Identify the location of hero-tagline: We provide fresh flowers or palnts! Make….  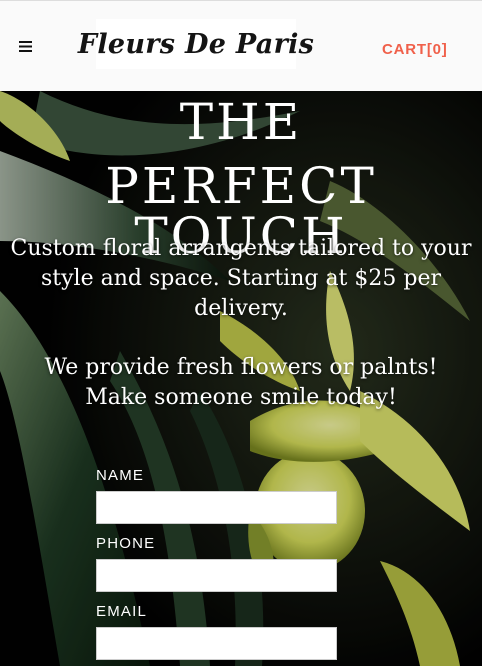
(241, 382).